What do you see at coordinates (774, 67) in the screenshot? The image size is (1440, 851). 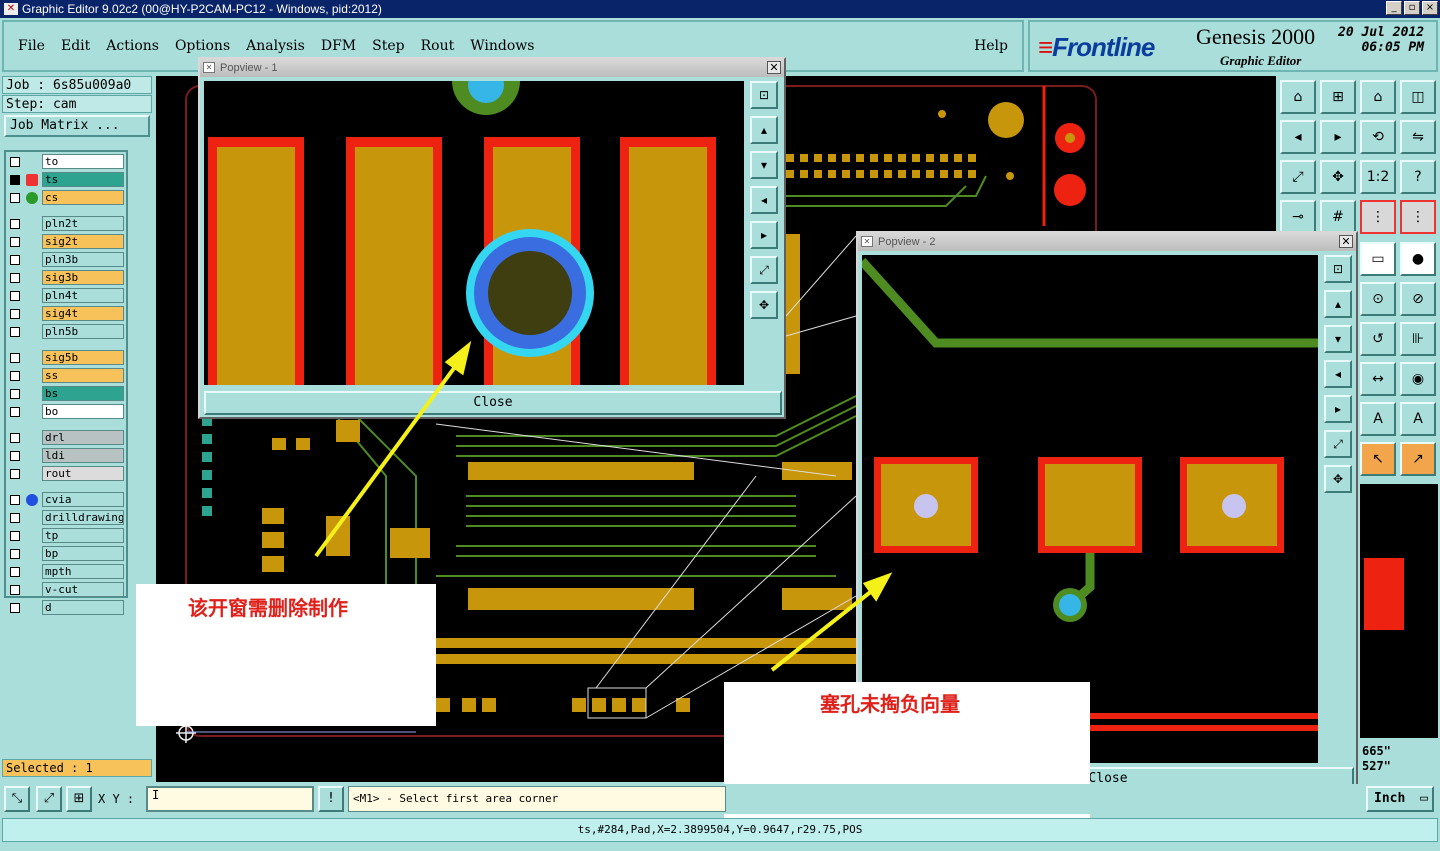 I see `popview-1-close-icon: ✕` at bounding box center [774, 67].